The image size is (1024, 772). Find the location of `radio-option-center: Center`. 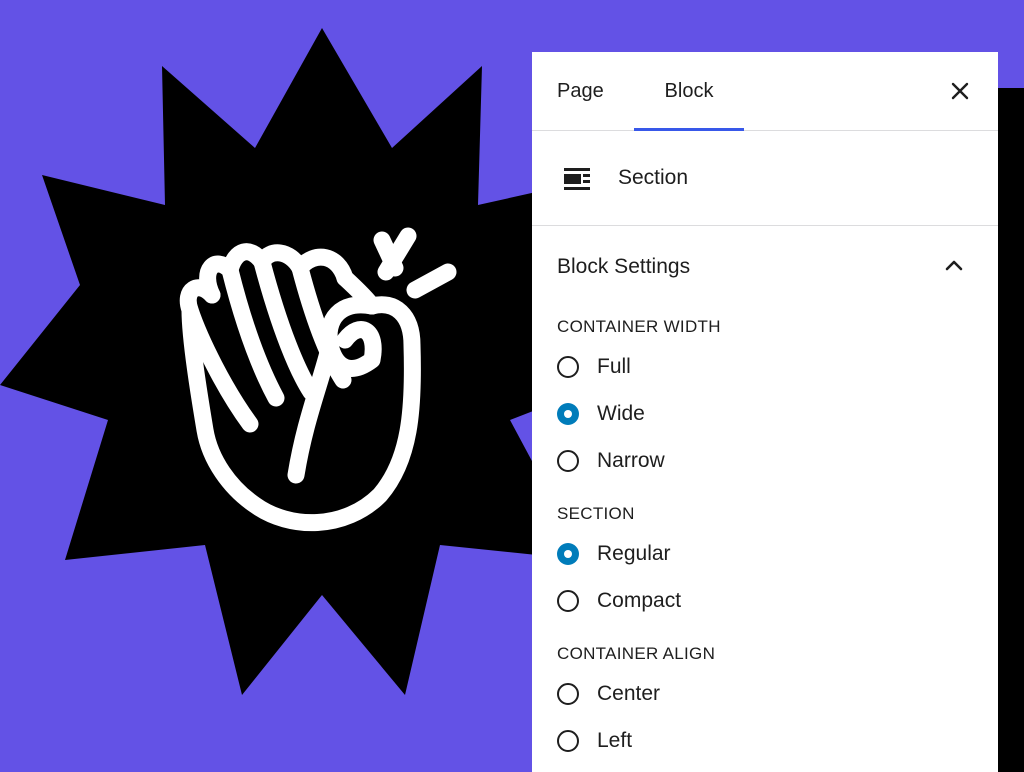

radio-option-center: Center is located at coordinates (608, 694).